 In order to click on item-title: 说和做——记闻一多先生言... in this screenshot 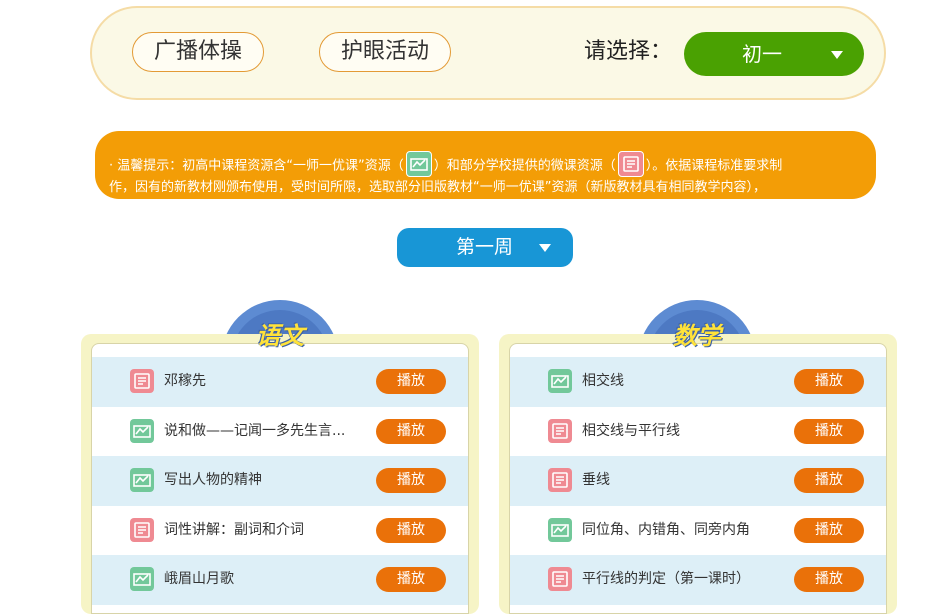, I will do `click(254, 431)`.